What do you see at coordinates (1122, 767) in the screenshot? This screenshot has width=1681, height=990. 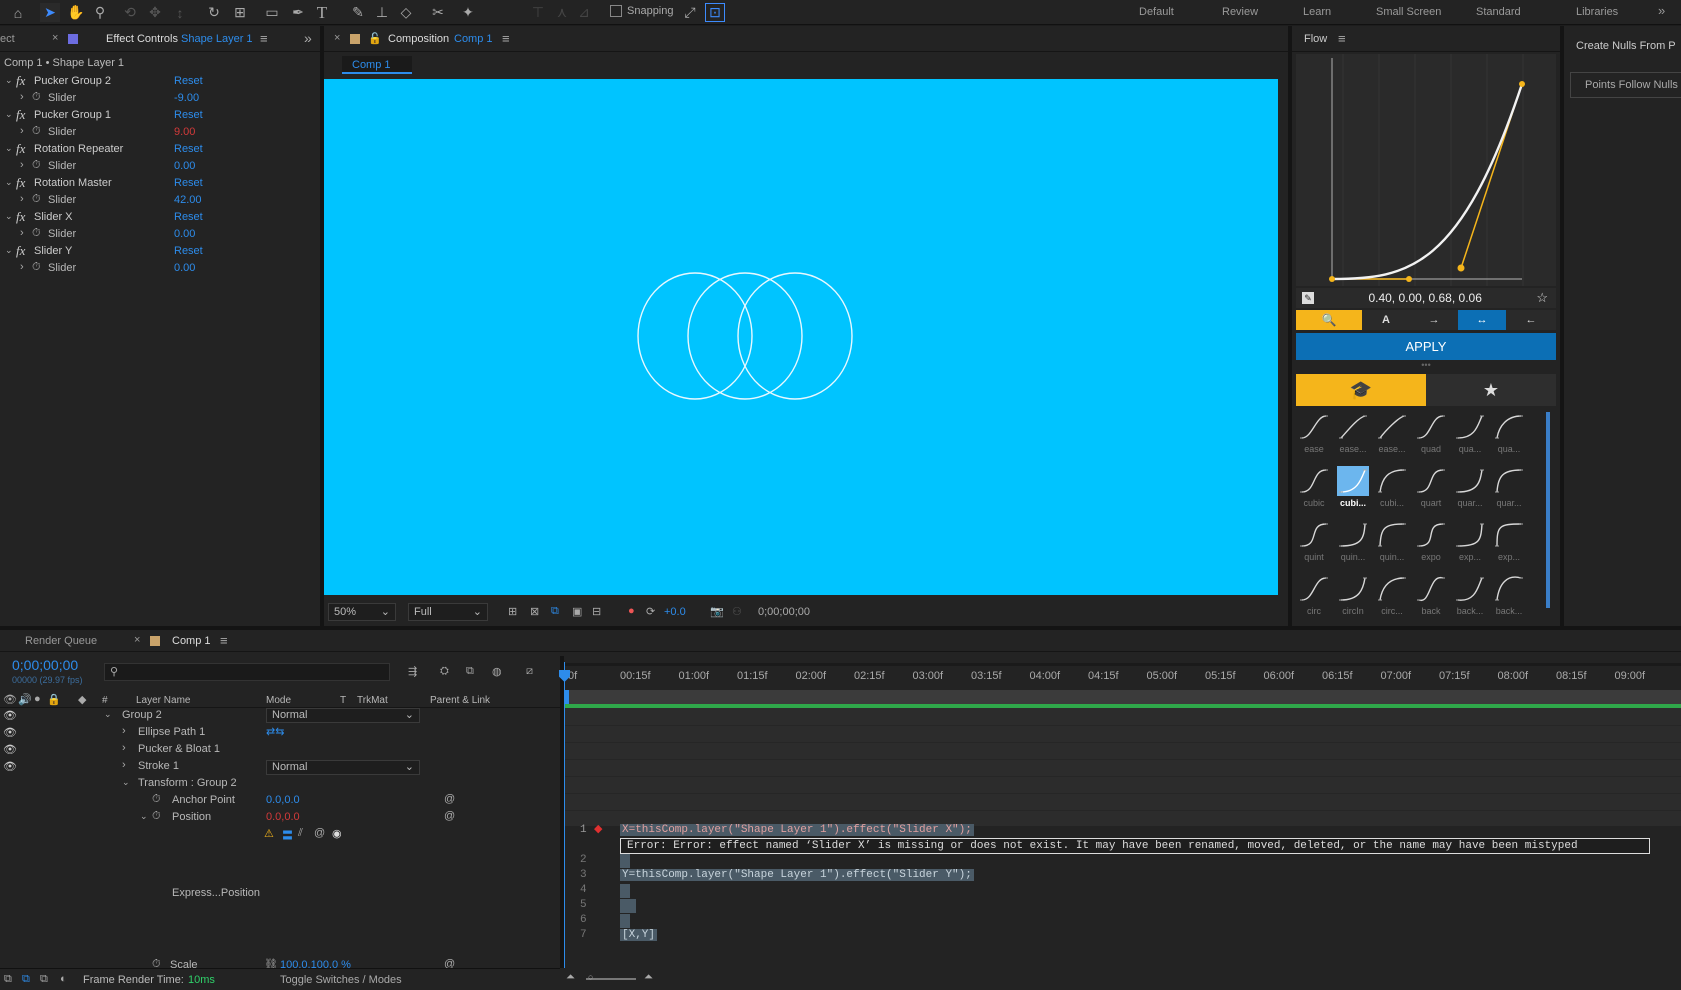 I see `track-area` at bounding box center [1122, 767].